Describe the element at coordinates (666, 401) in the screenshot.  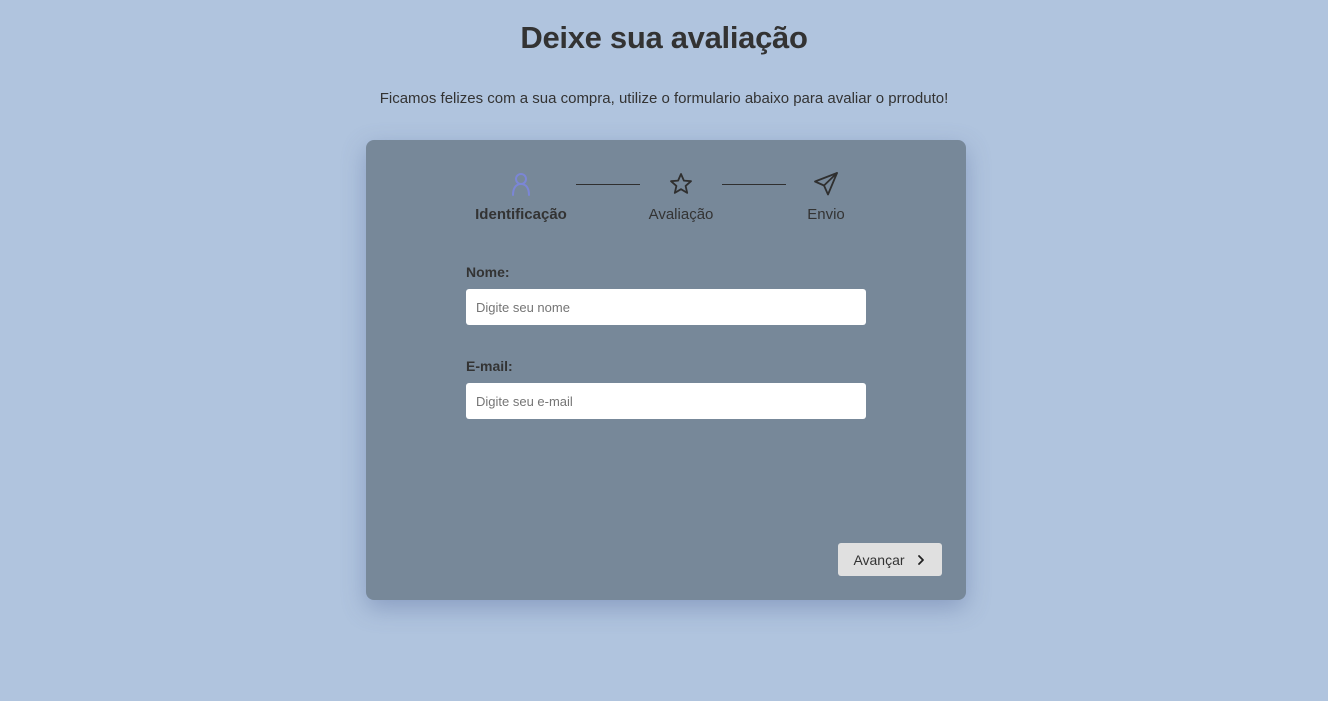
I see `email-input` at that location.